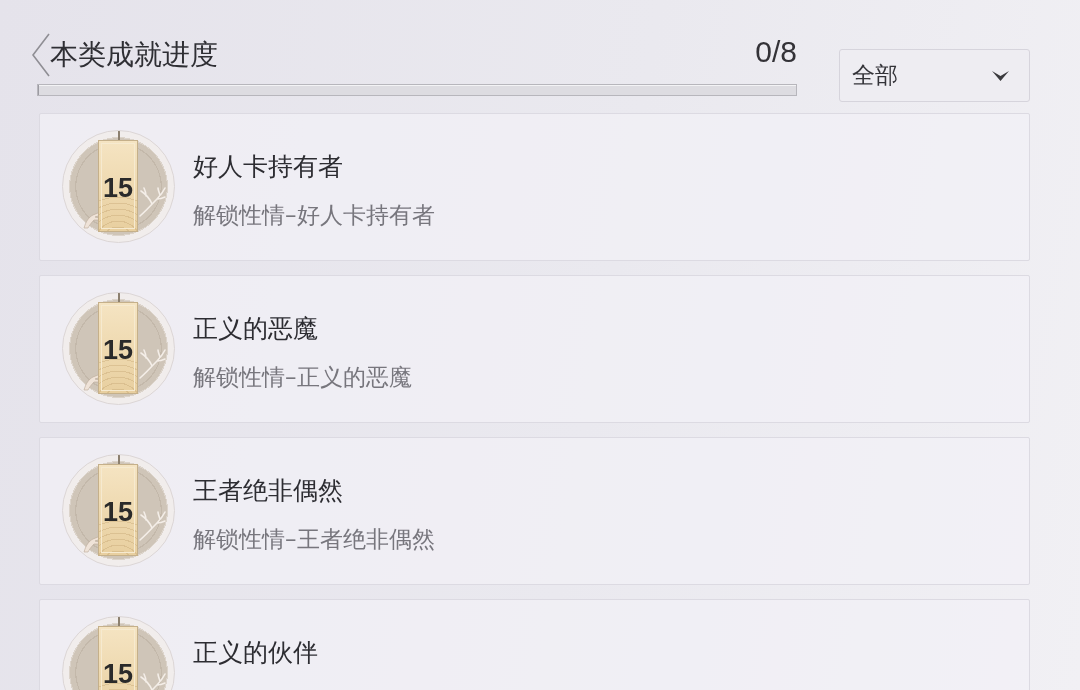  What do you see at coordinates (302, 377) in the screenshot?
I see `achievement-description: 解锁性情–正义的恶魔` at bounding box center [302, 377].